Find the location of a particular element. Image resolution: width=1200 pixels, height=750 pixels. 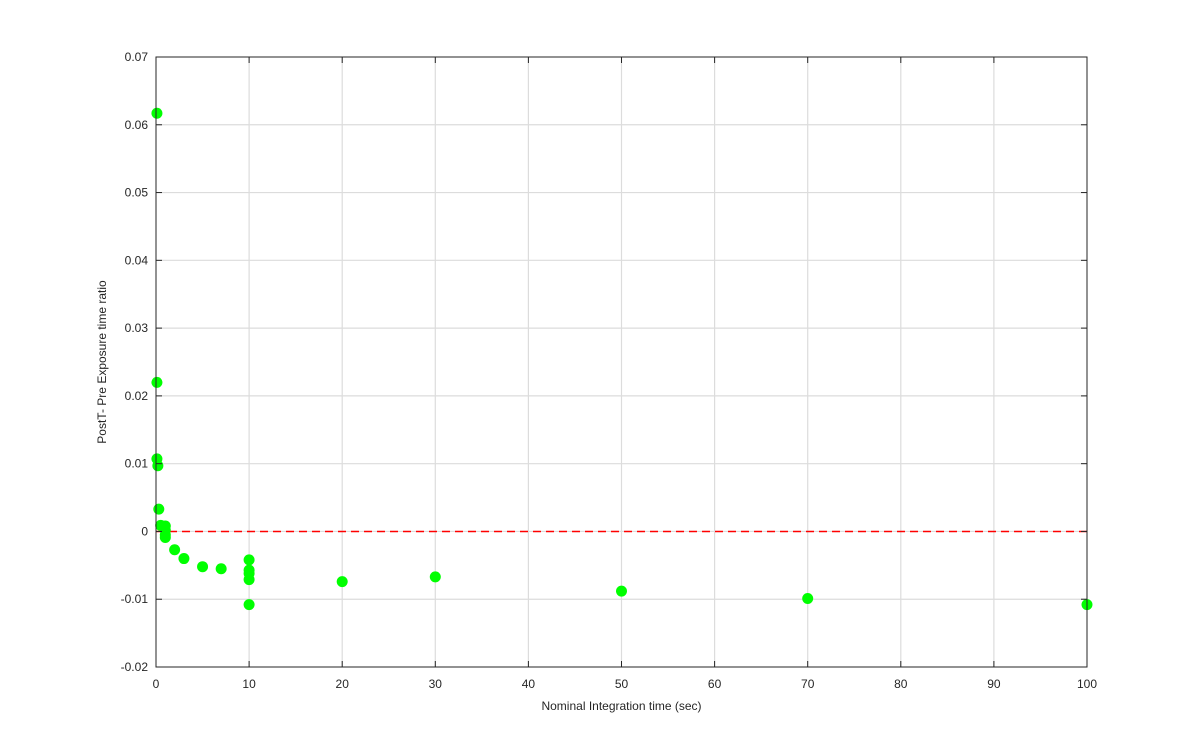

y-tick-label: -0.01 is located at coordinates (135, 599).